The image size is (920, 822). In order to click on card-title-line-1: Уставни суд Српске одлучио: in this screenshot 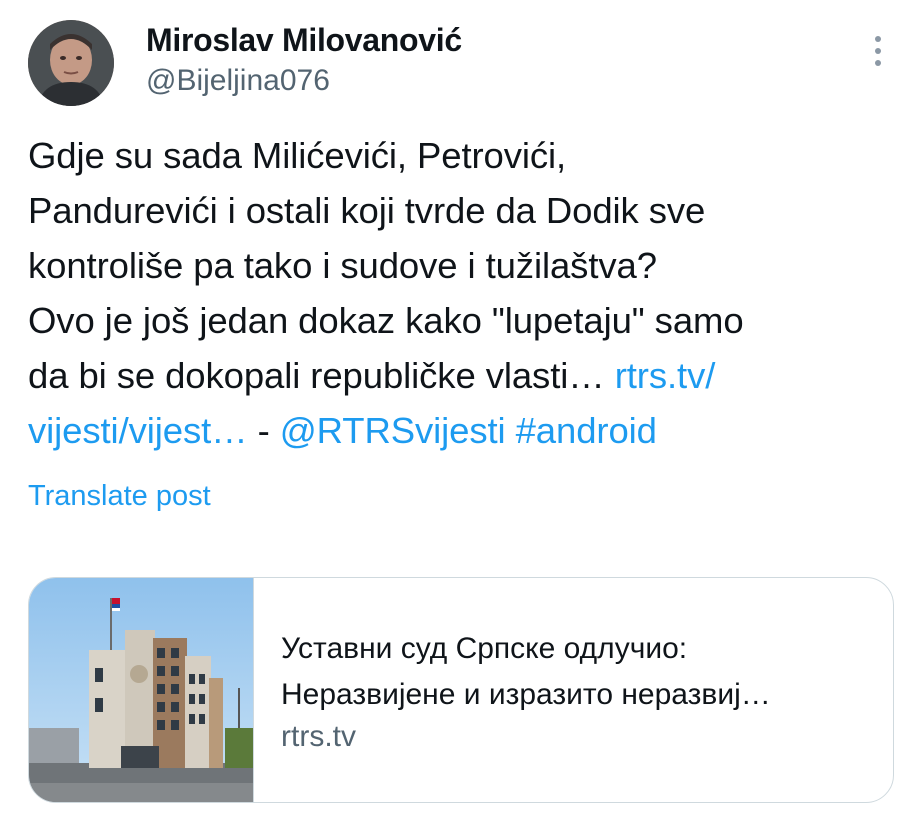, I will do `click(484, 648)`.